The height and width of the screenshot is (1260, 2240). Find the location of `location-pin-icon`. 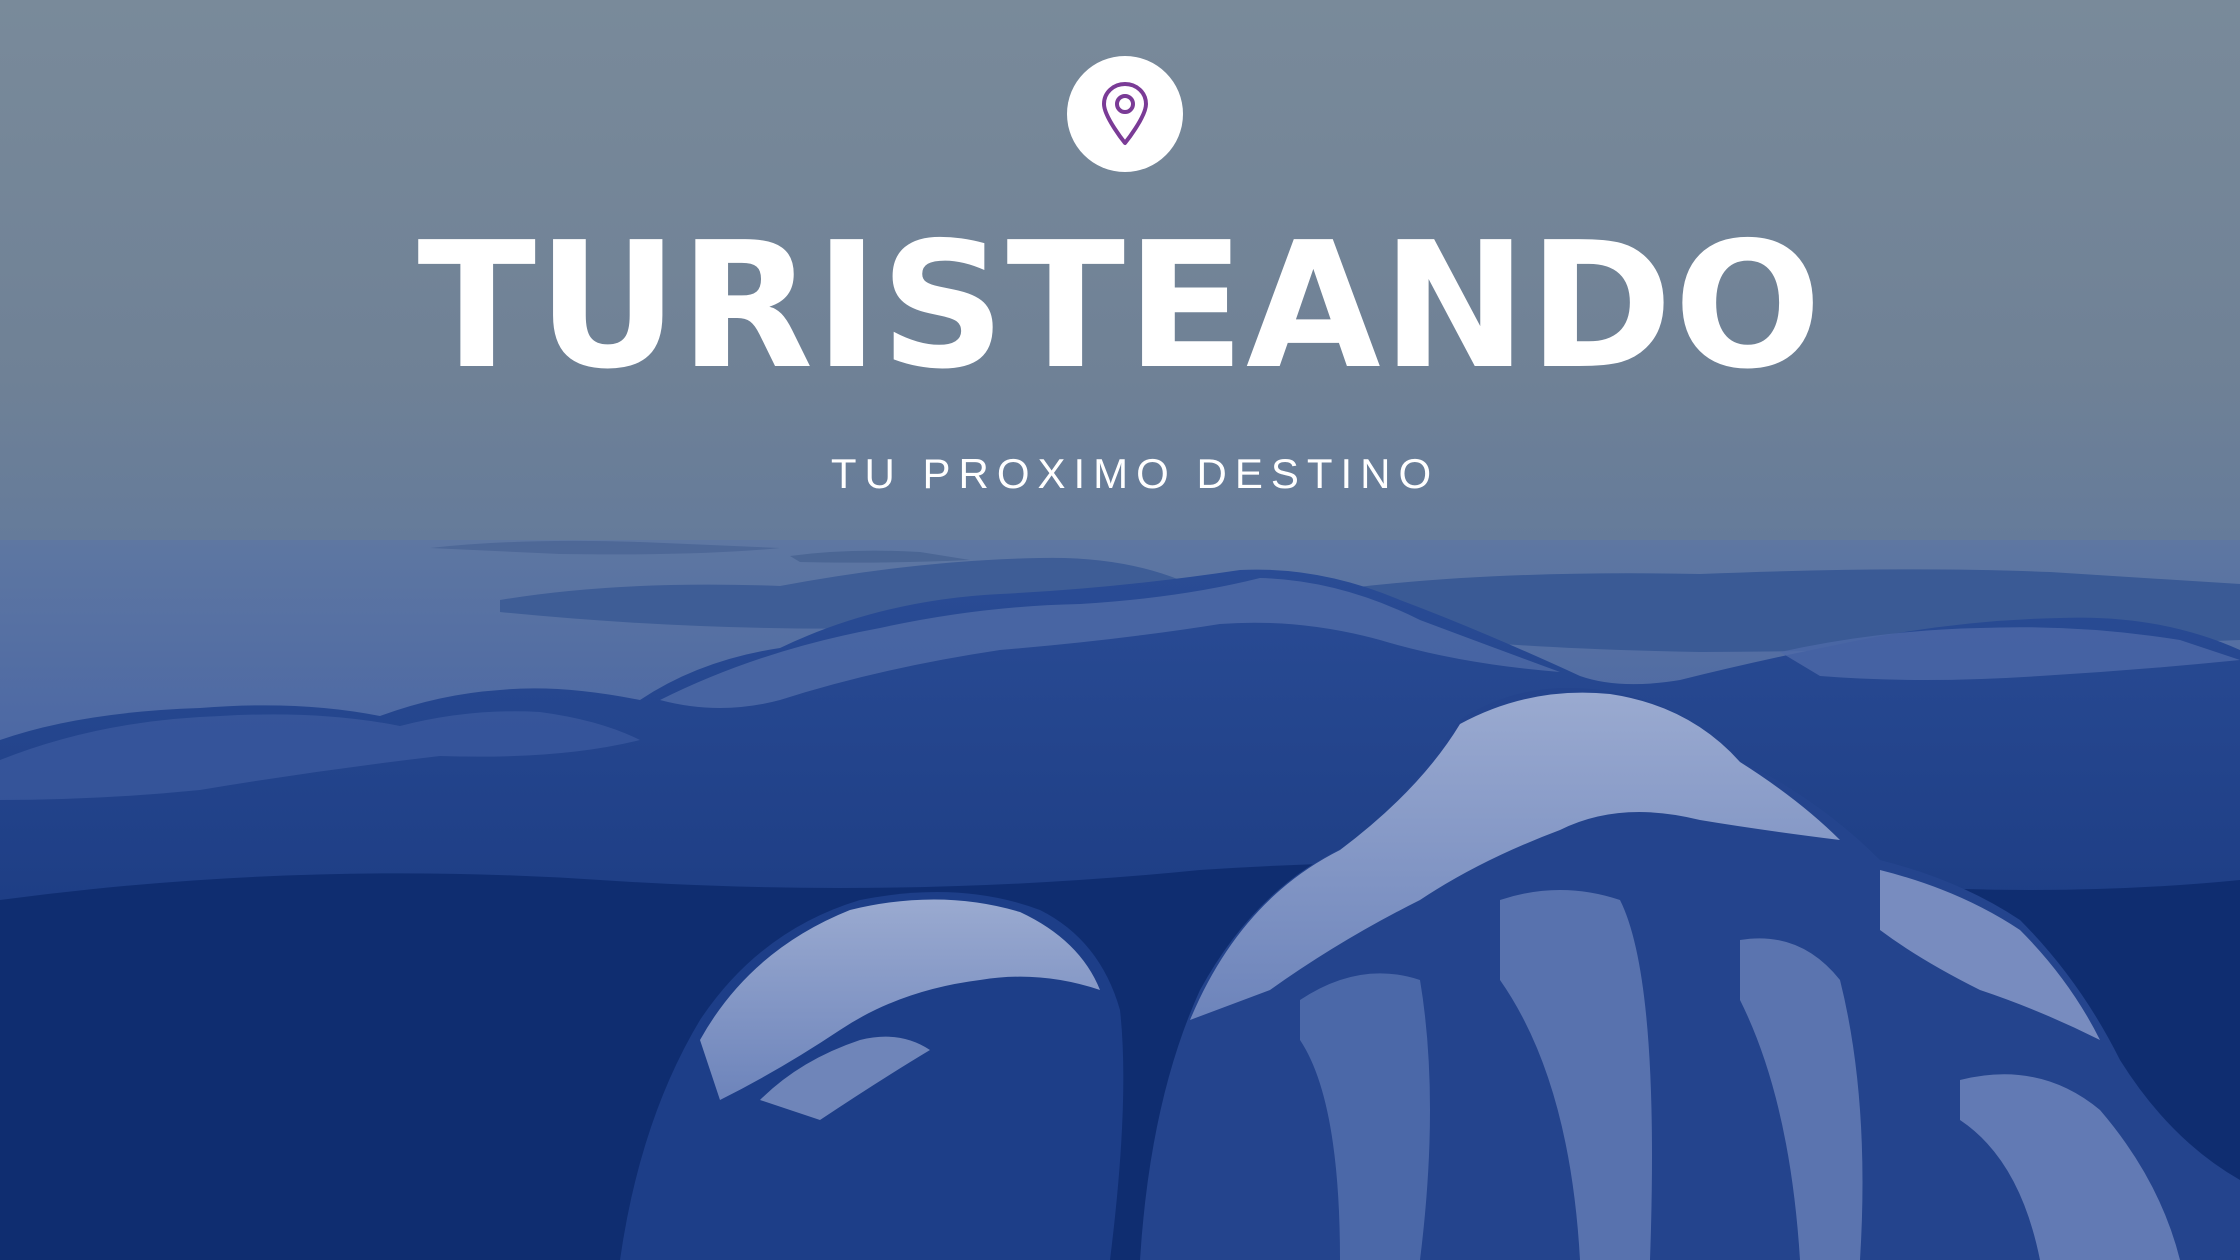

location-pin-icon is located at coordinates (1125, 113).